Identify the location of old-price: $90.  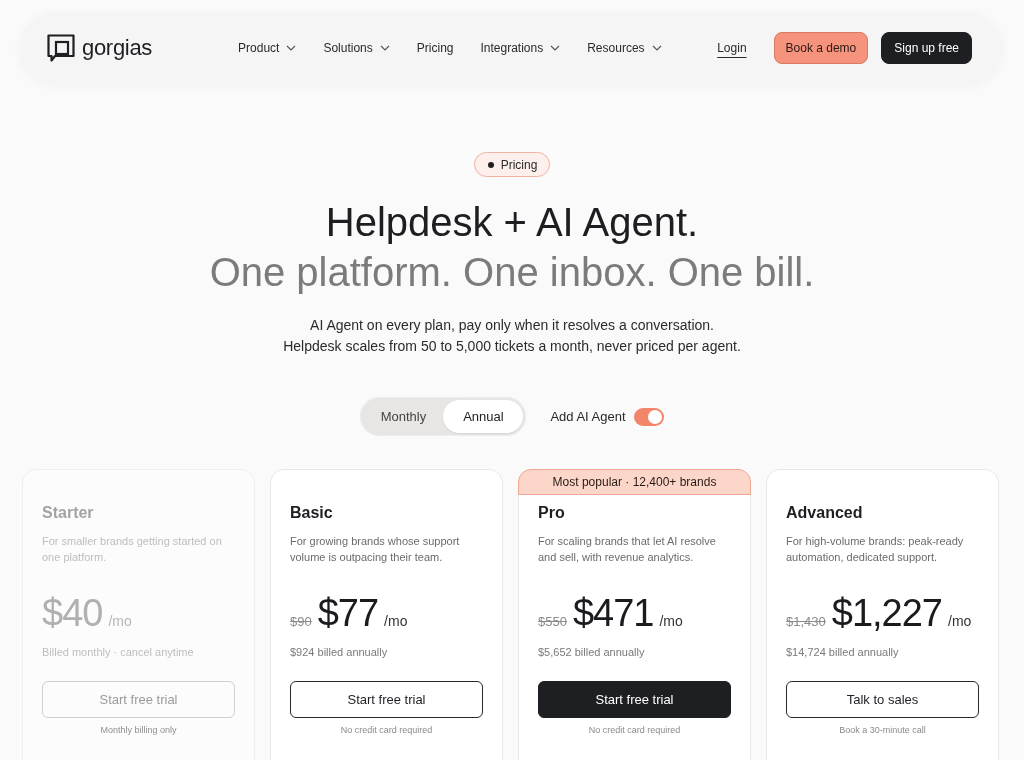
(301, 621).